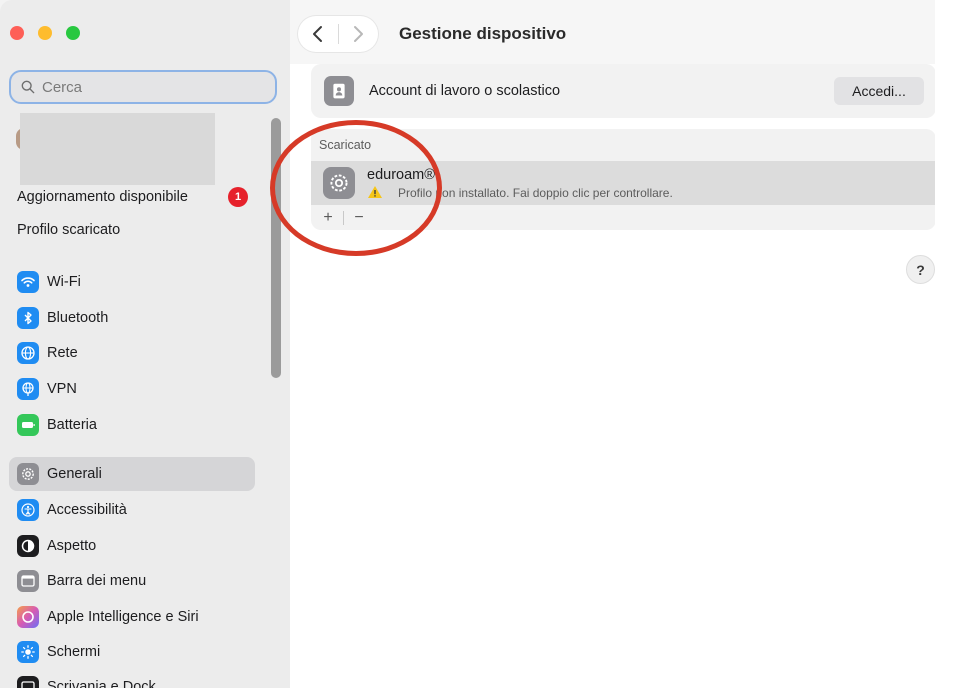 This screenshot has height=688, width=953. I want to click on vpn-globe-icon, so click(28, 389).